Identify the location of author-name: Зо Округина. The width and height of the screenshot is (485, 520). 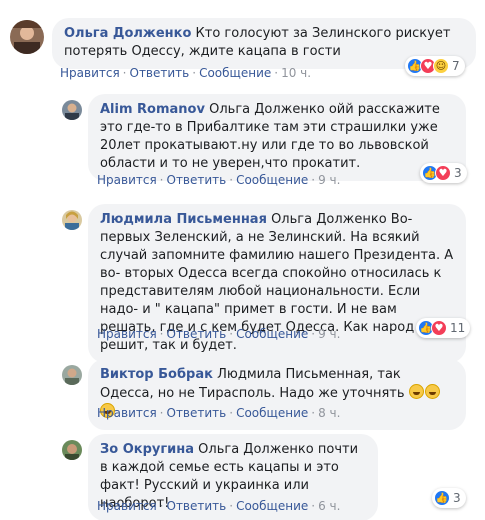
(147, 449).